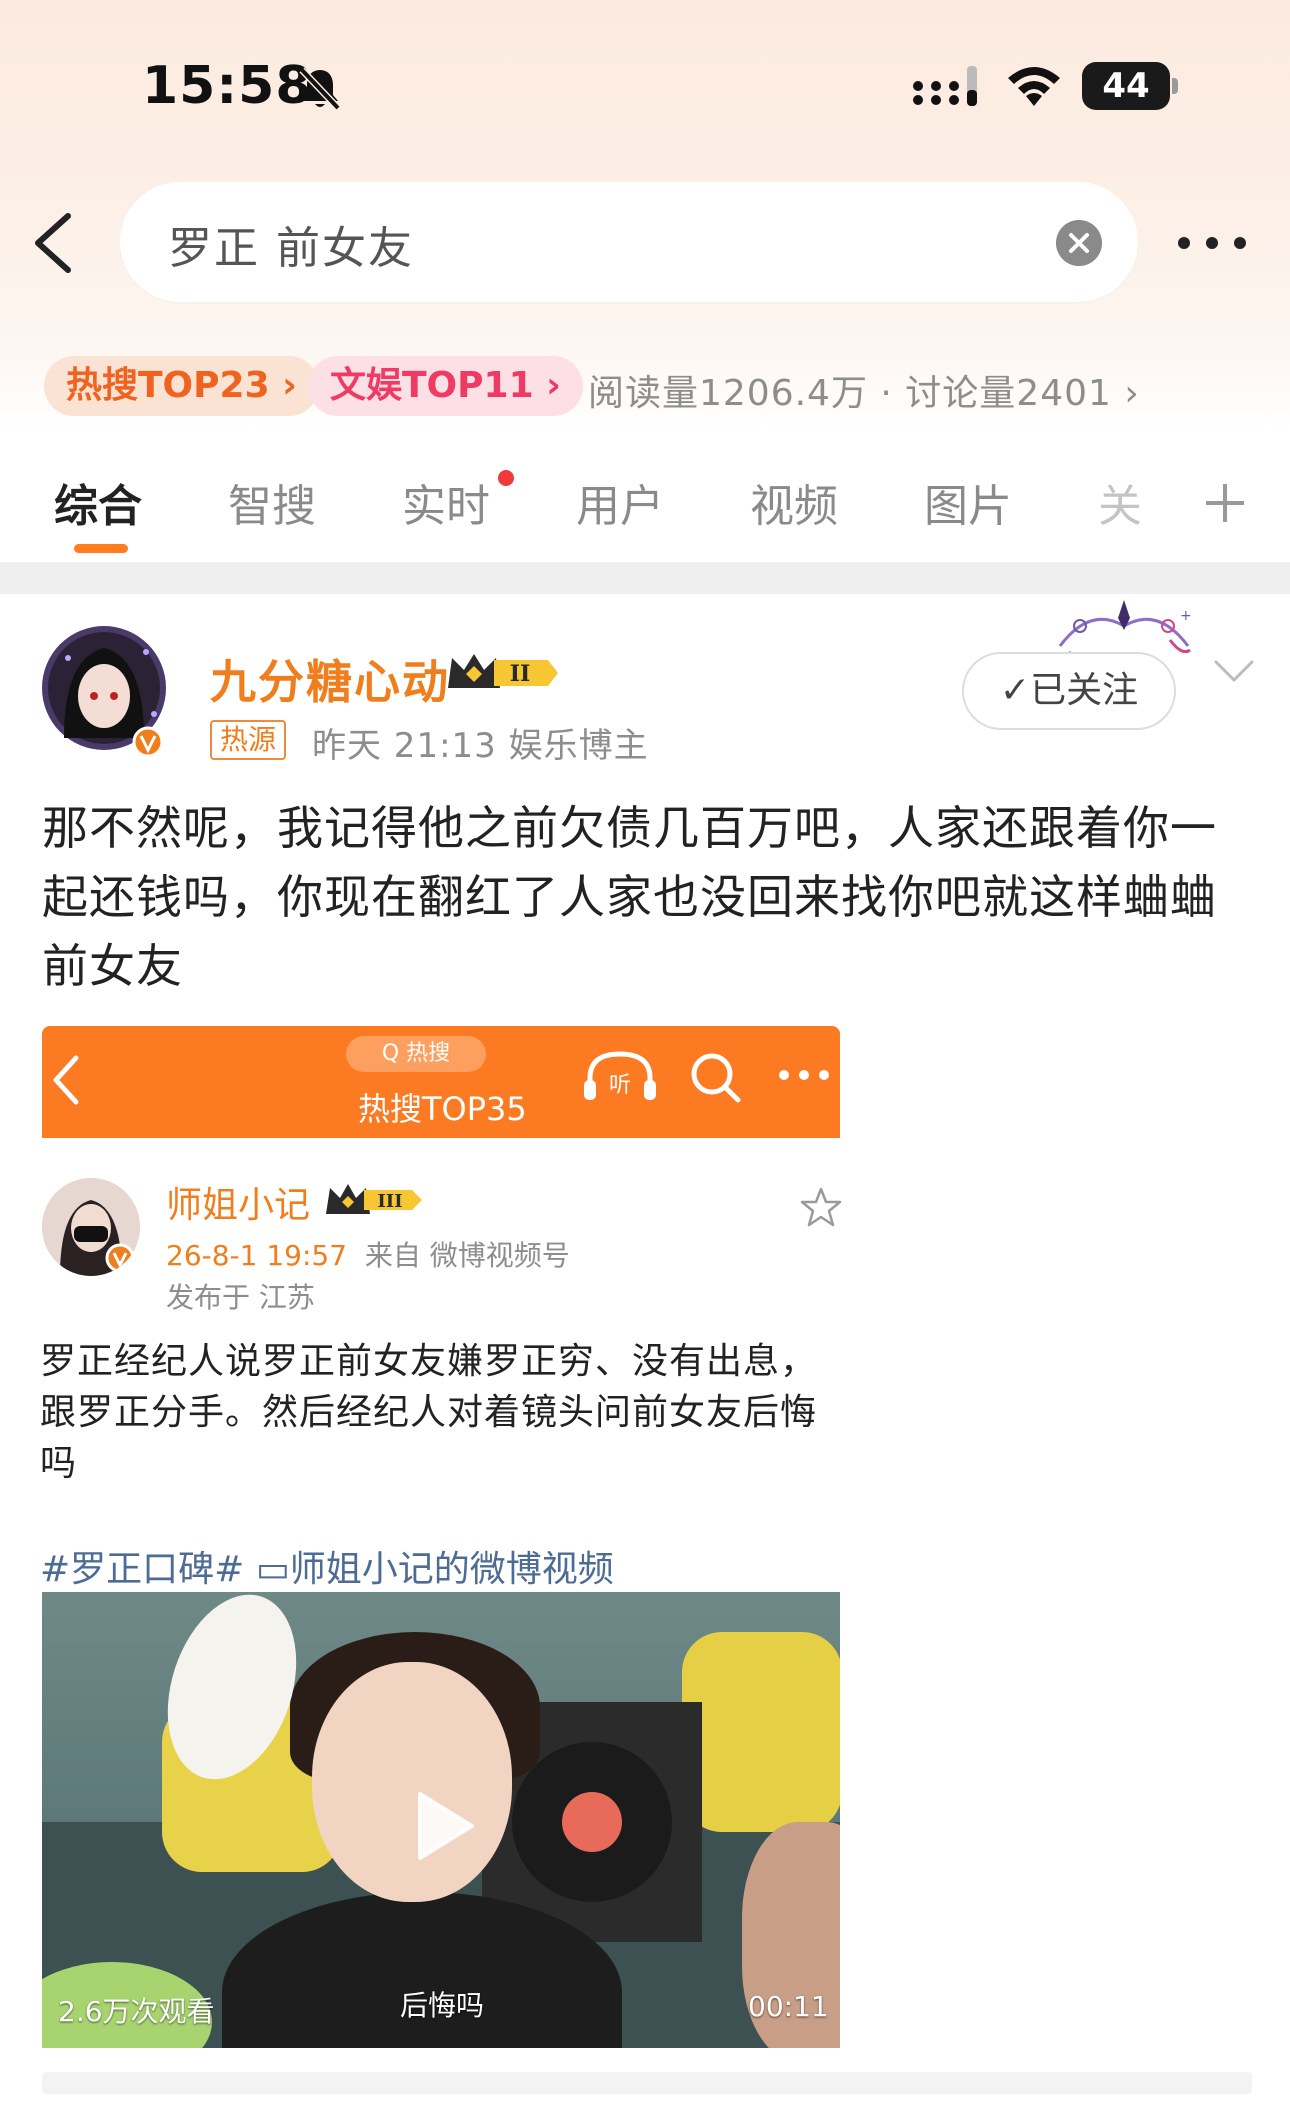  What do you see at coordinates (503, 671) in the screenshot?
I see `vip-crown-icon: II` at bounding box center [503, 671].